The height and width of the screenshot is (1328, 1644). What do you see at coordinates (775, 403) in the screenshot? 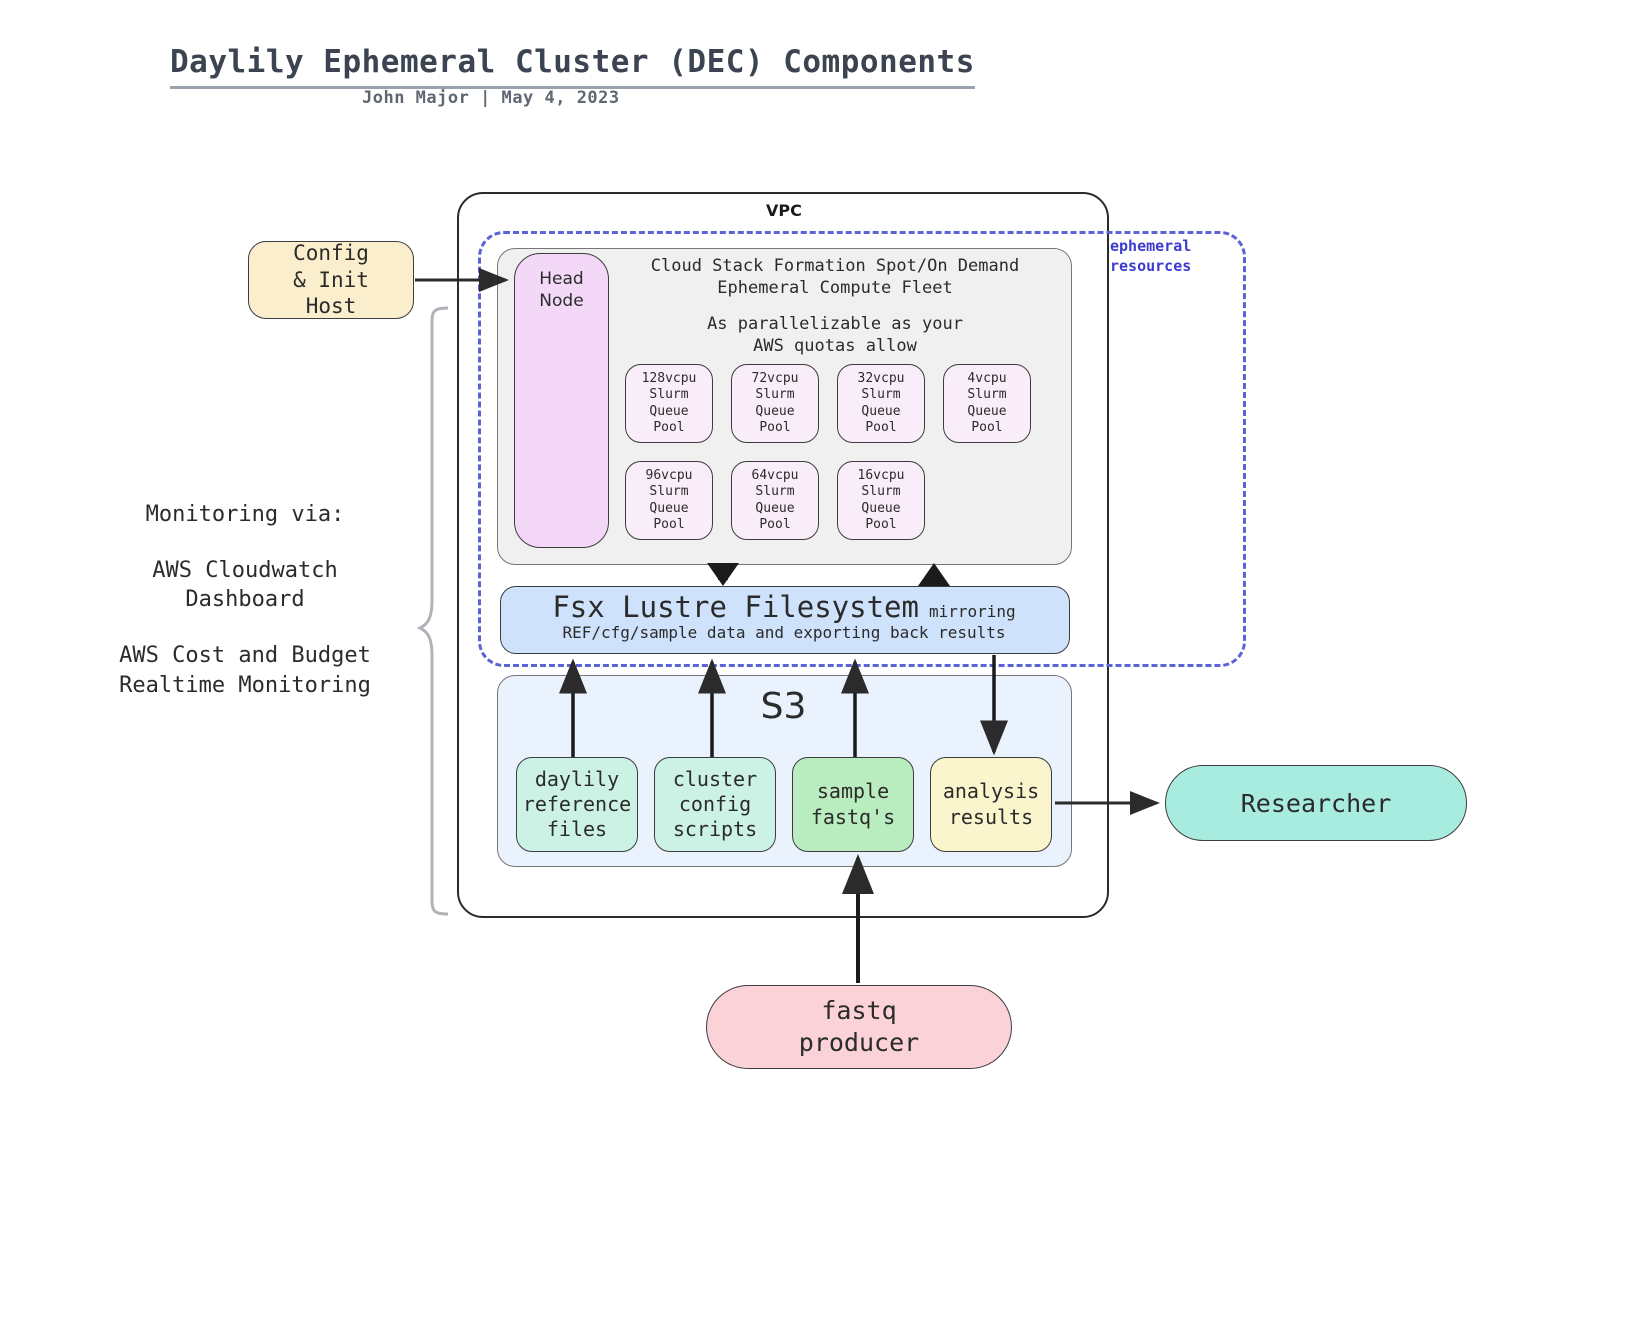
I see `queue-pool: 72vcpu Slurm Queue Pool` at bounding box center [775, 403].